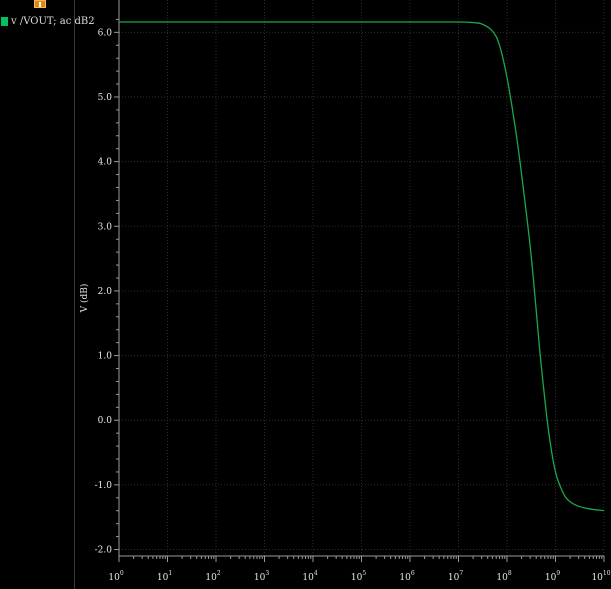  I want to click on x-tick-label: 101, so click(164, 576).